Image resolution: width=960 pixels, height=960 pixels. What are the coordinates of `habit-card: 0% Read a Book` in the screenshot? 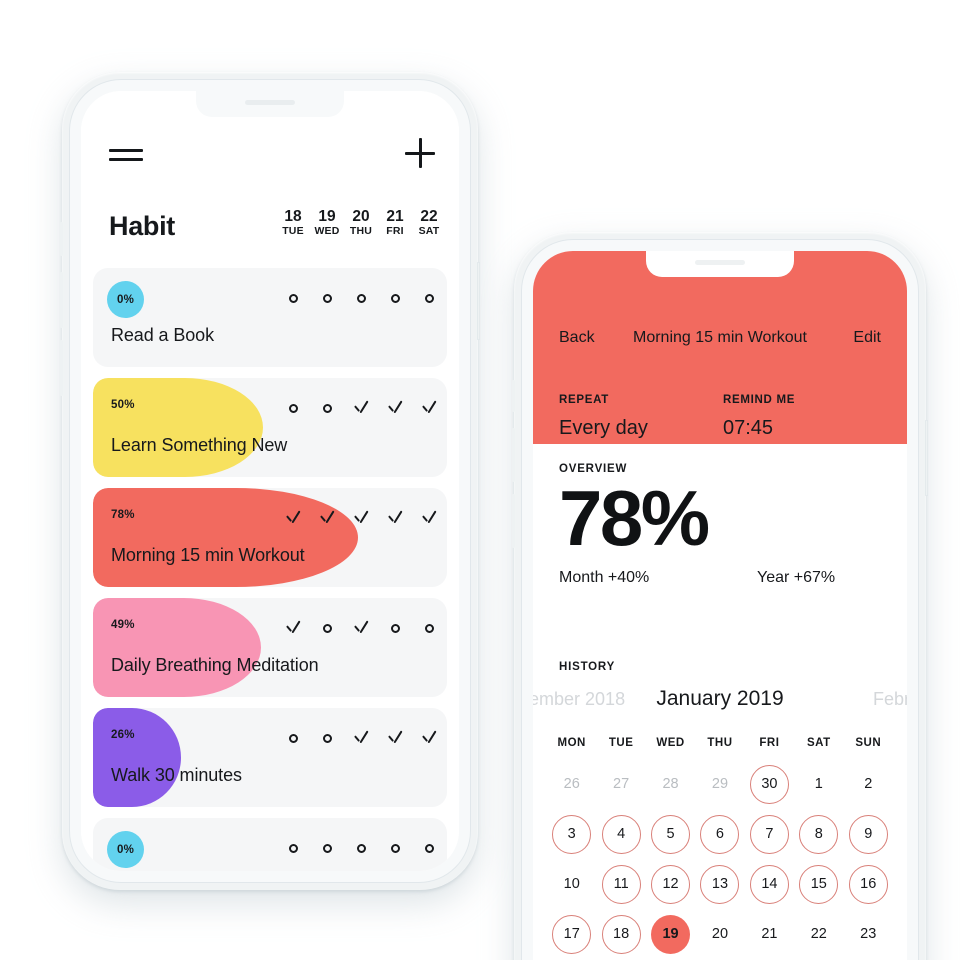 It's located at (270, 317).